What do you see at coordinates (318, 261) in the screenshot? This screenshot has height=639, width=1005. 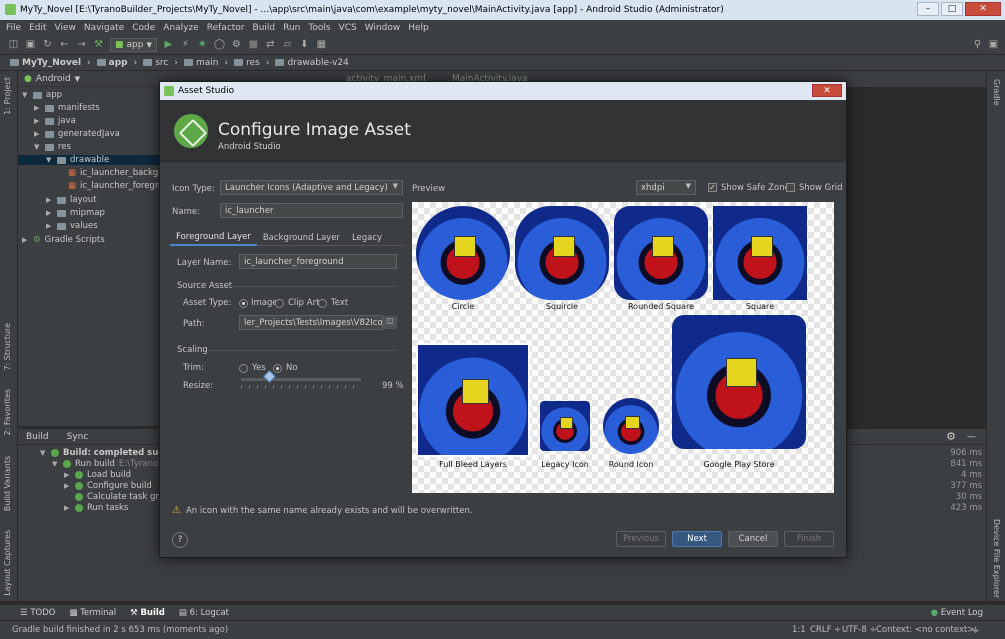 I see `layer-name-input: ic_launcher_foreground` at bounding box center [318, 261].